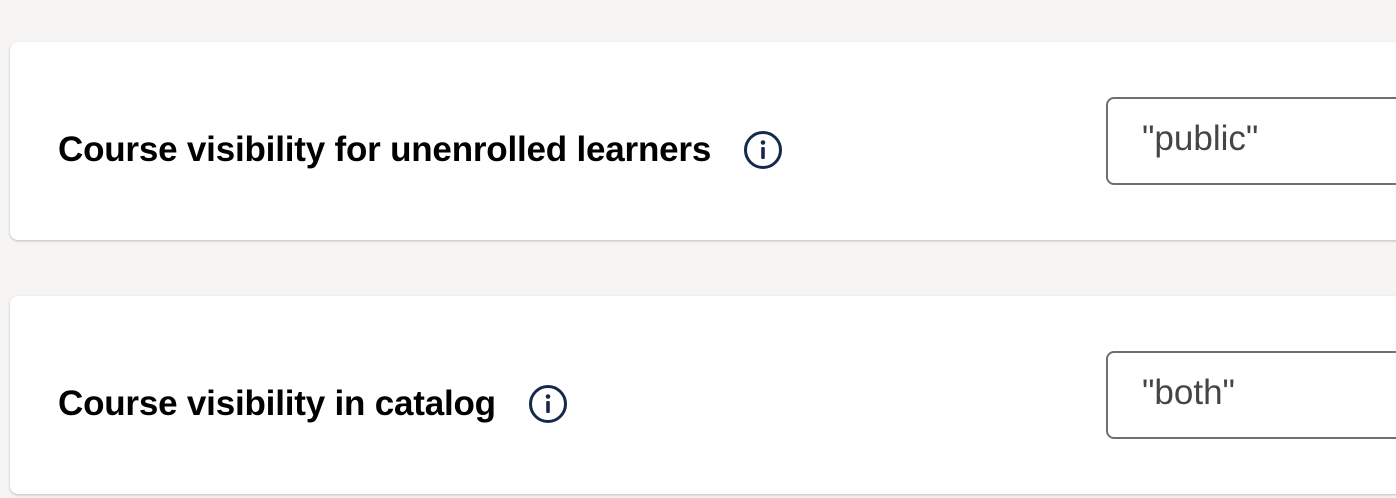 The width and height of the screenshot is (1396, 498). I want to click on setting-label-row: Course visibility in catalog, so click(313, 404).